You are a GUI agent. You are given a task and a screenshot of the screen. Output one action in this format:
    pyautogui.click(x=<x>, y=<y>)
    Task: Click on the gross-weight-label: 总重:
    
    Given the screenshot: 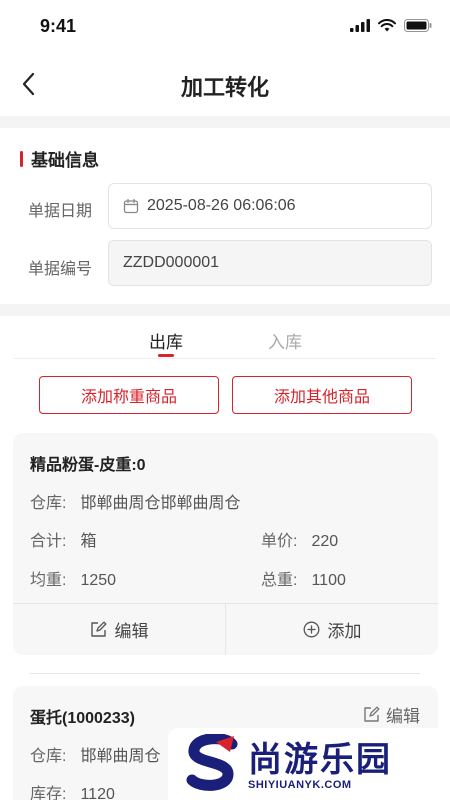 What is the action you would take?
    pyautogui.click(x=279, y=580)
    